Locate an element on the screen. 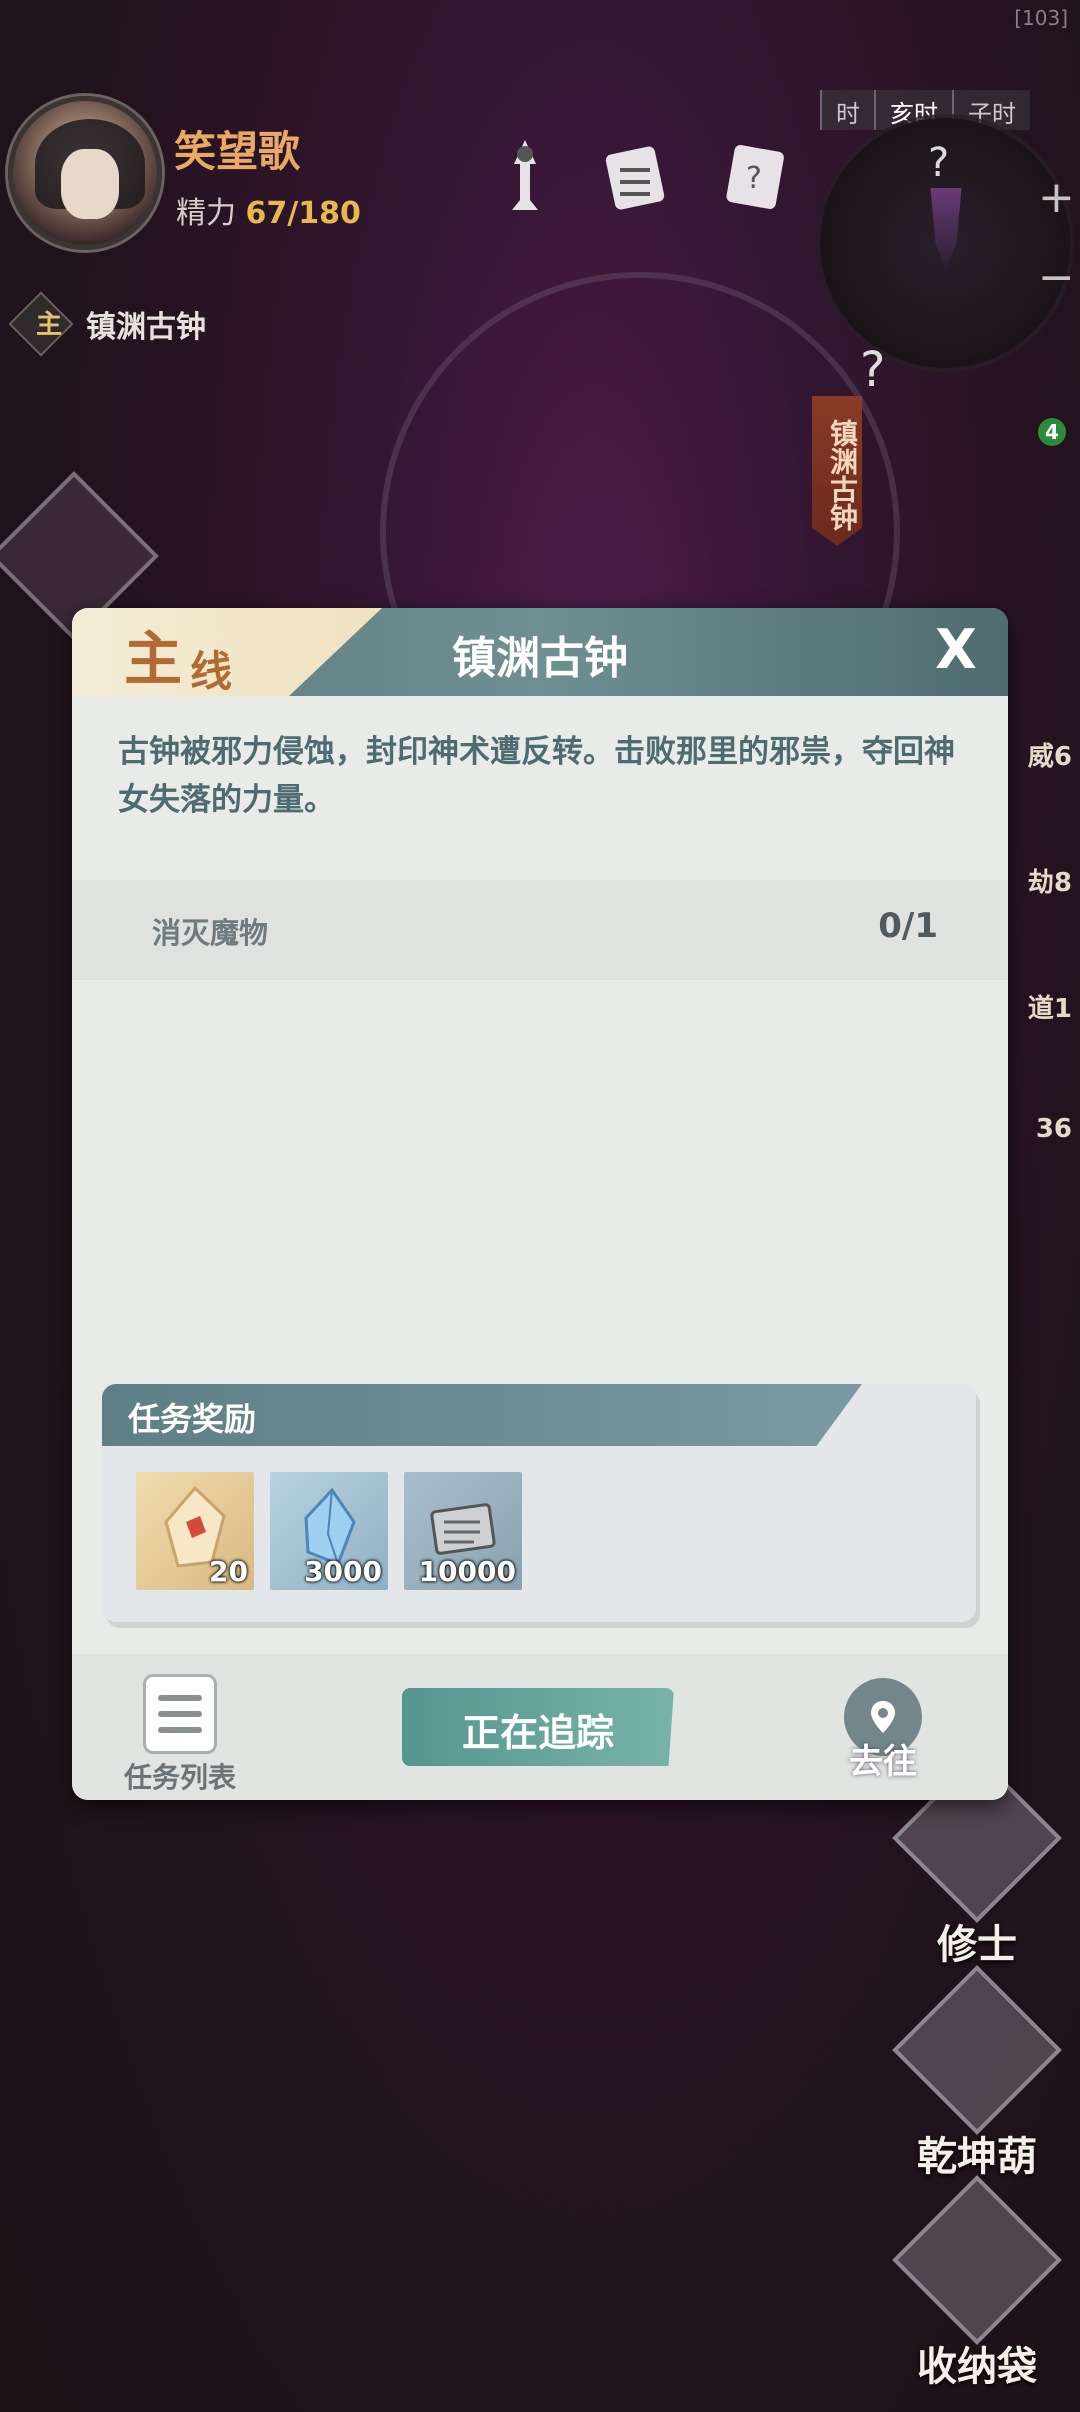 This screenshot has height=2412, width=1080. storage-bag-icon is located at coordinates (977, 2260).